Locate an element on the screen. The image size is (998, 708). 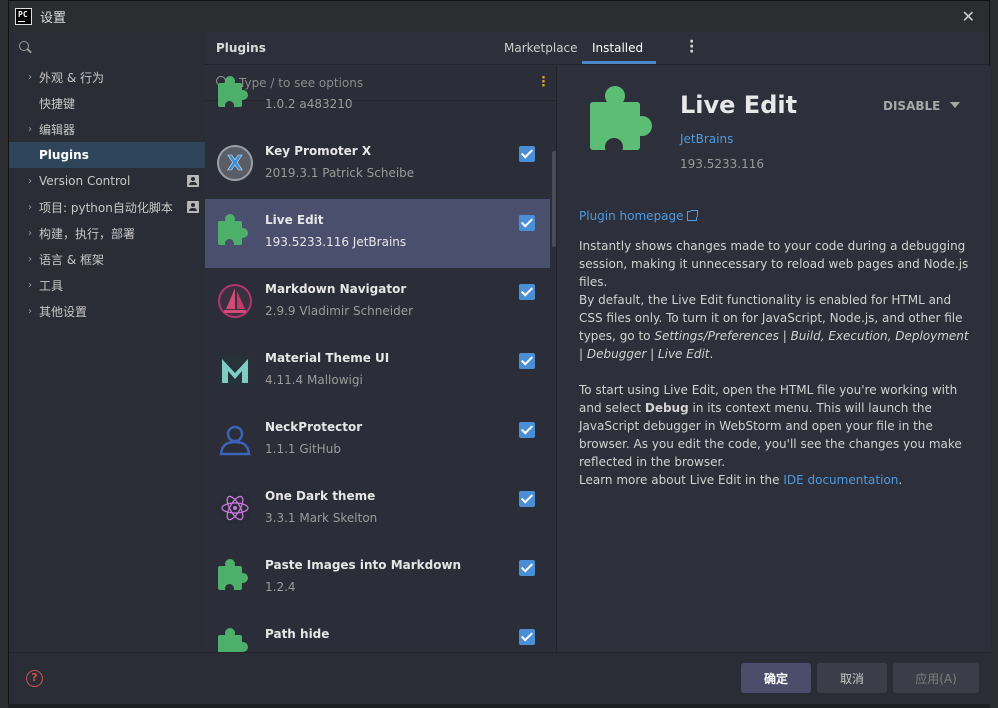
list-scrollbar is located at coordinates (554, 199).